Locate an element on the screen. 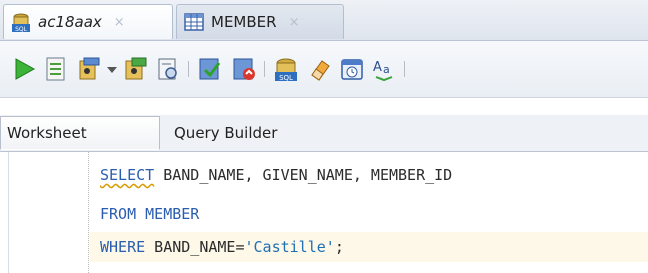 Image resolution: width=648 pixels, height=273 pixels. chevron-down-icon is located at coordinates (112, 69).